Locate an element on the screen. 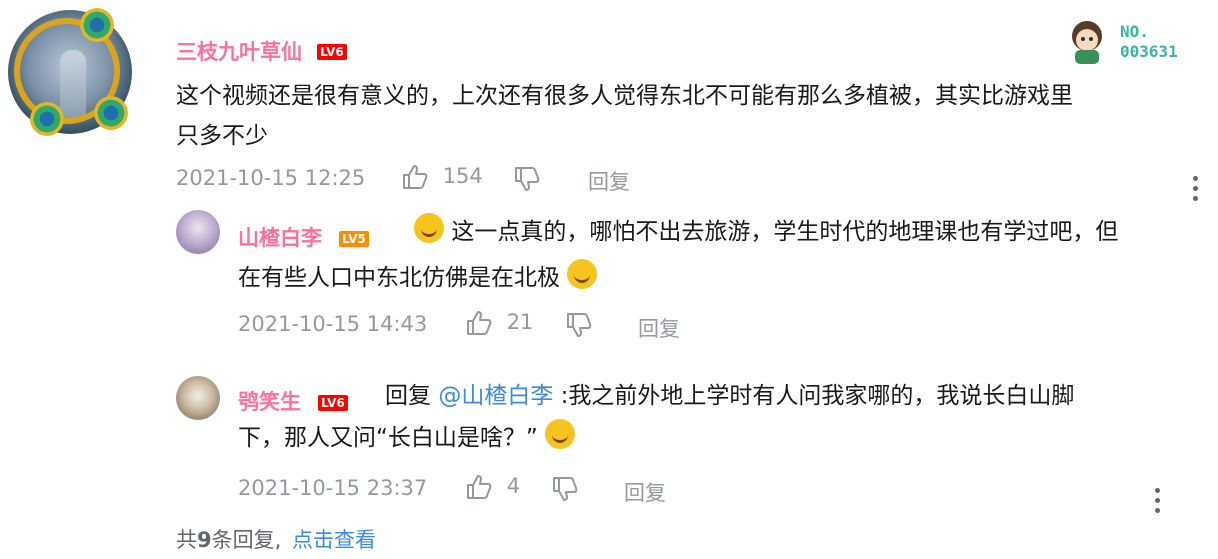 The width and height of the screenshot is (1218, 559). reply-count-suffix: 条回复, is located at coordinates (246, 540).